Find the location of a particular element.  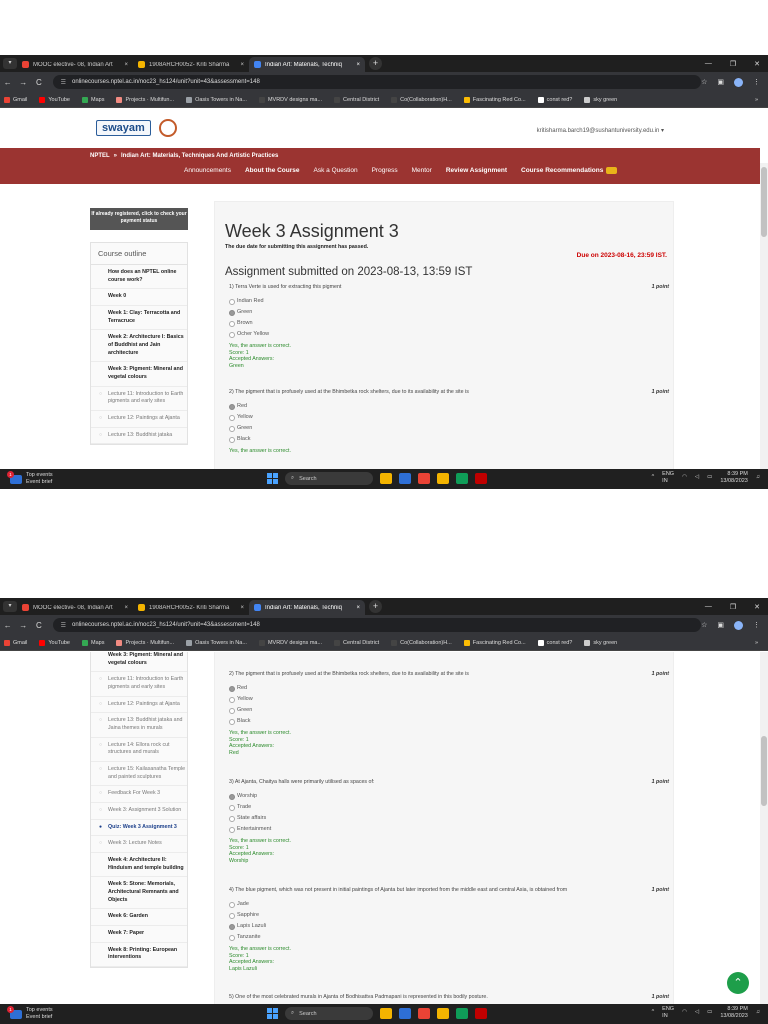

bookmark-item: sky green is located at coordinates (600, 99).